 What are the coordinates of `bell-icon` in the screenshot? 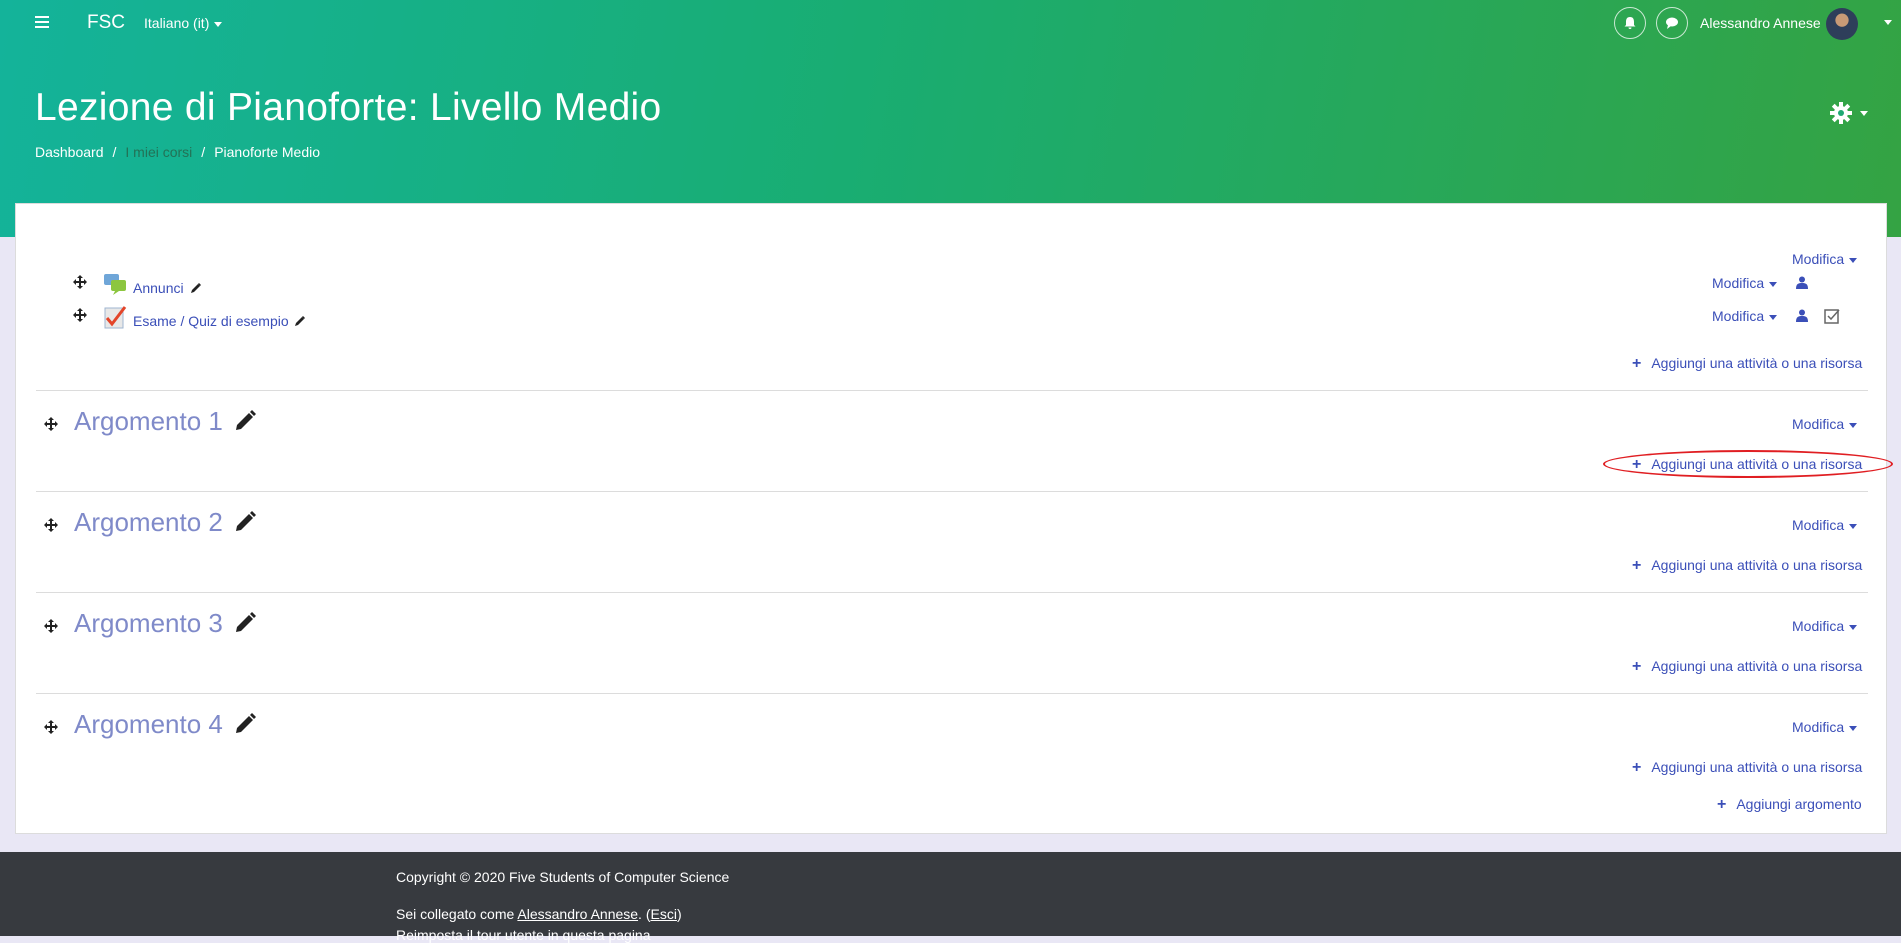 It's located at (1630, 23).